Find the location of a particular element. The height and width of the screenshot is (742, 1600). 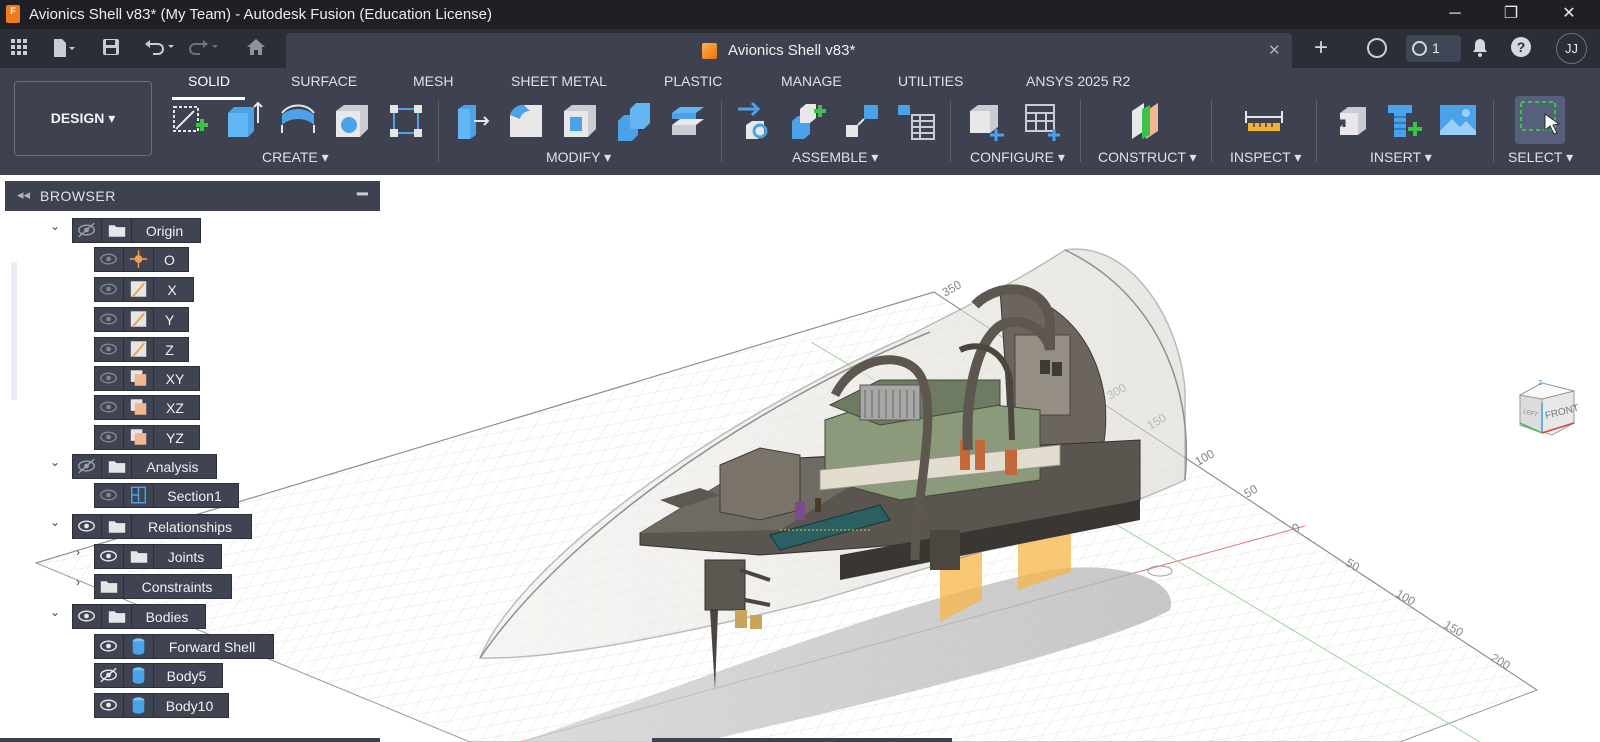

offset-face-icon is located at coordinates (688, 121).